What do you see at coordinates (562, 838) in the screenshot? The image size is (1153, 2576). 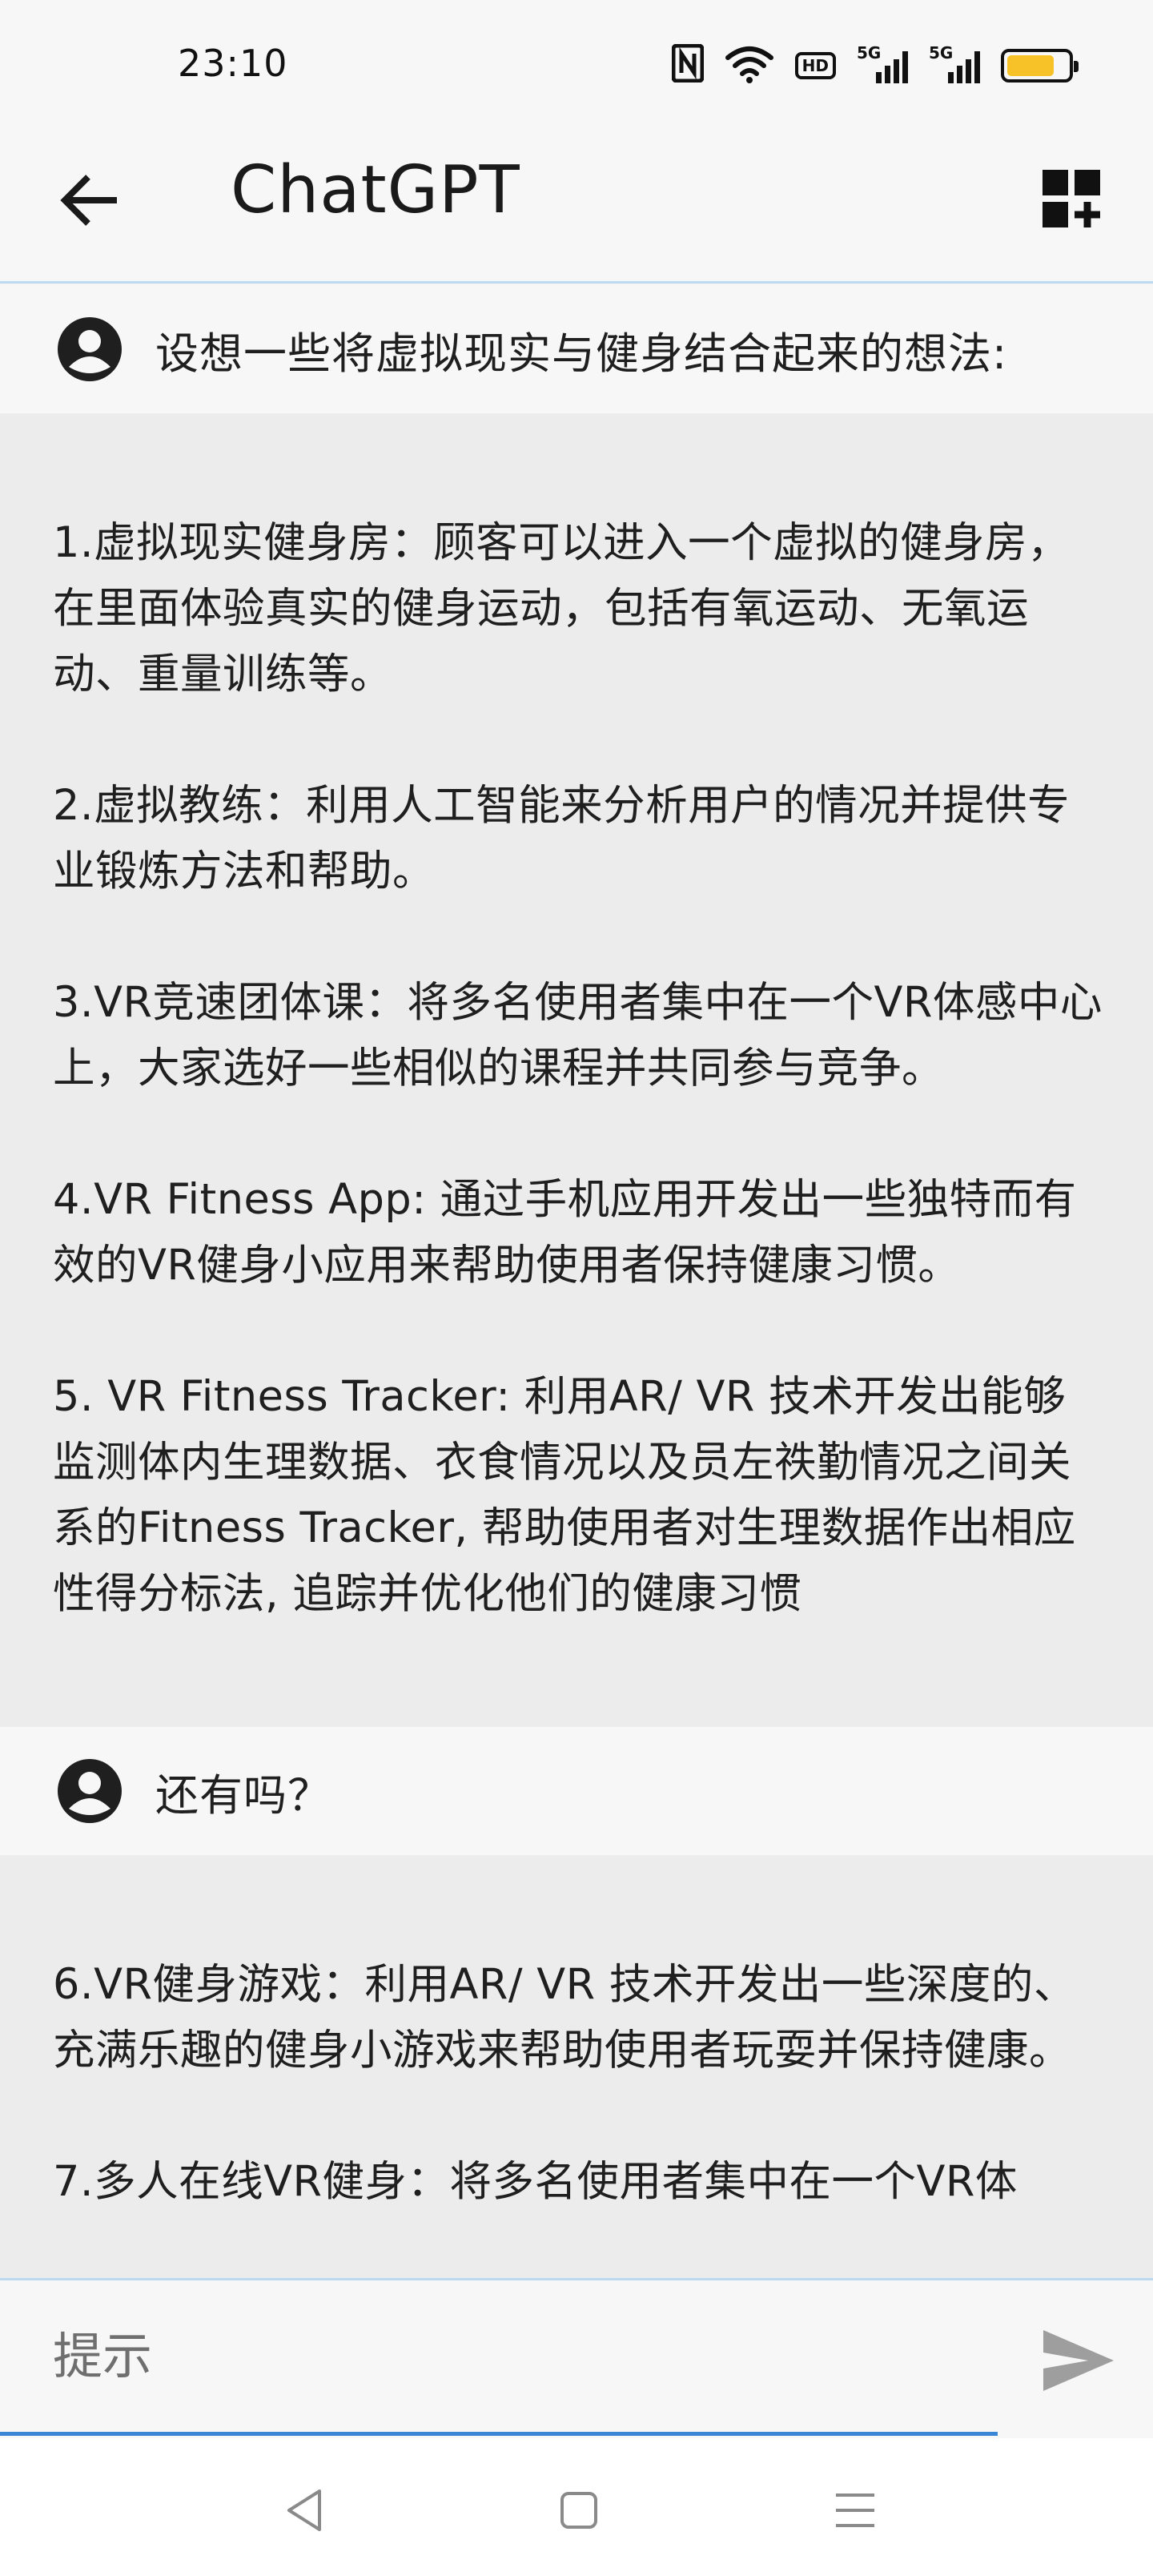 I see `assistant-paragraph: 2.虚拟教练：利用人工智能来分析用户的情况并提供专业锻炼方法和帮助。` at bounding box center [562, 838].